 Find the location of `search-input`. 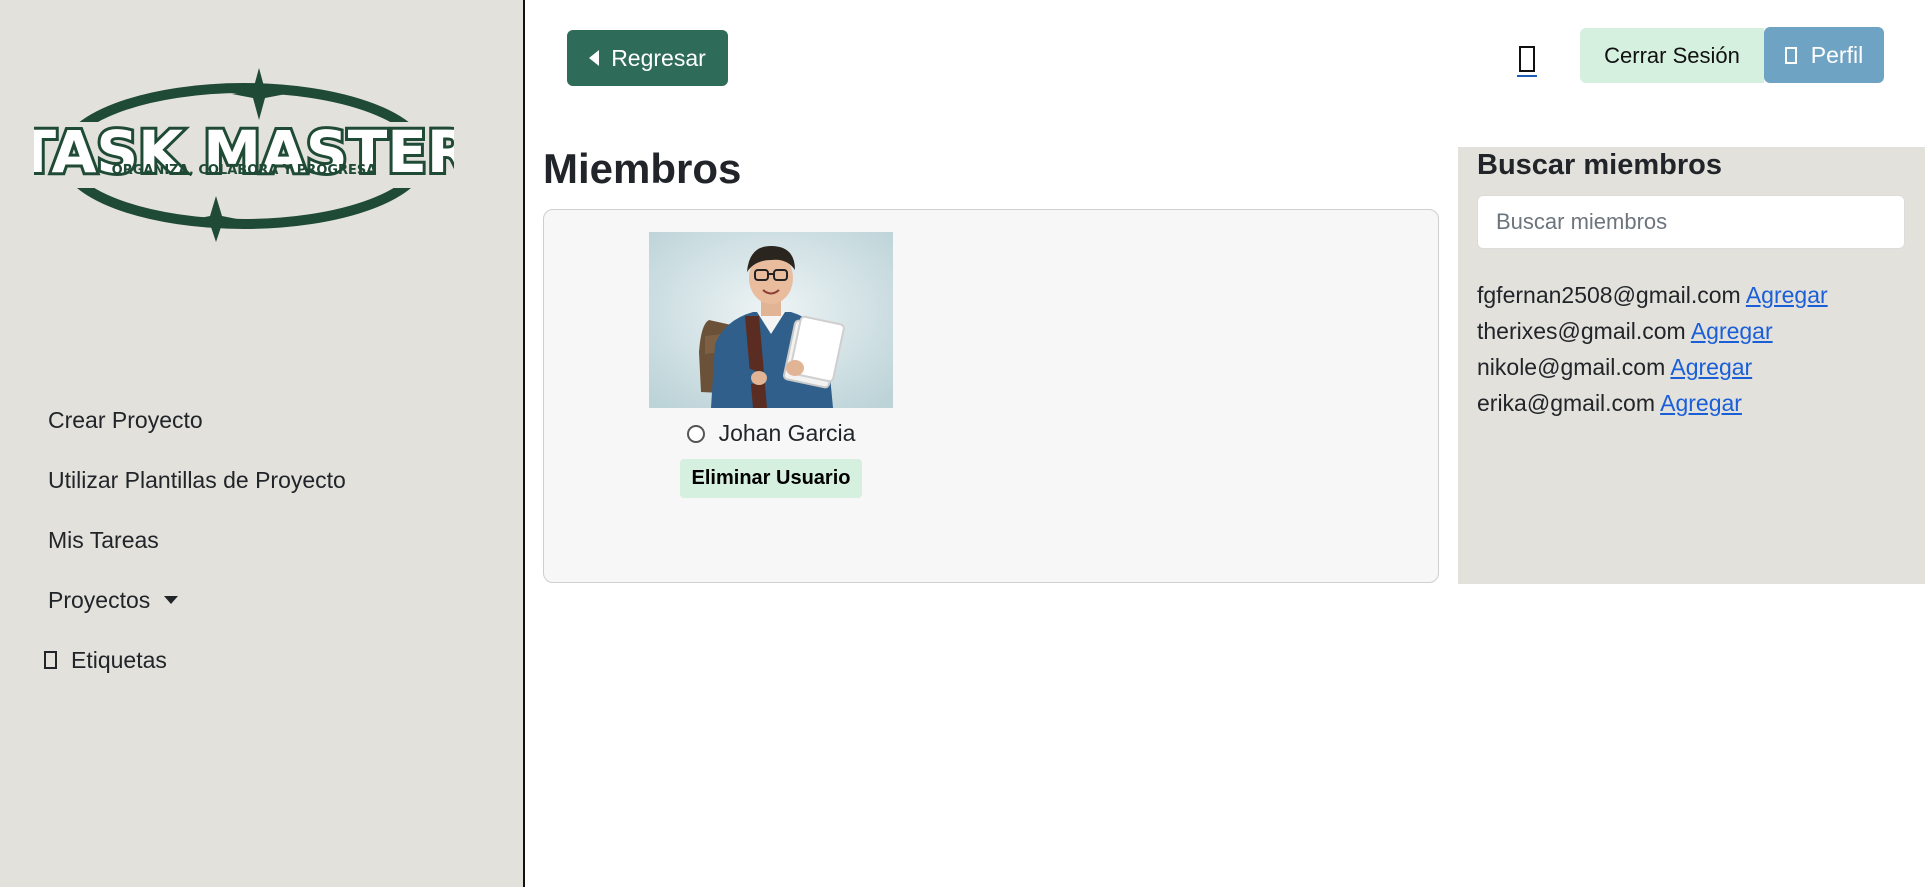

search-input is located at coordinates (1691, 222).